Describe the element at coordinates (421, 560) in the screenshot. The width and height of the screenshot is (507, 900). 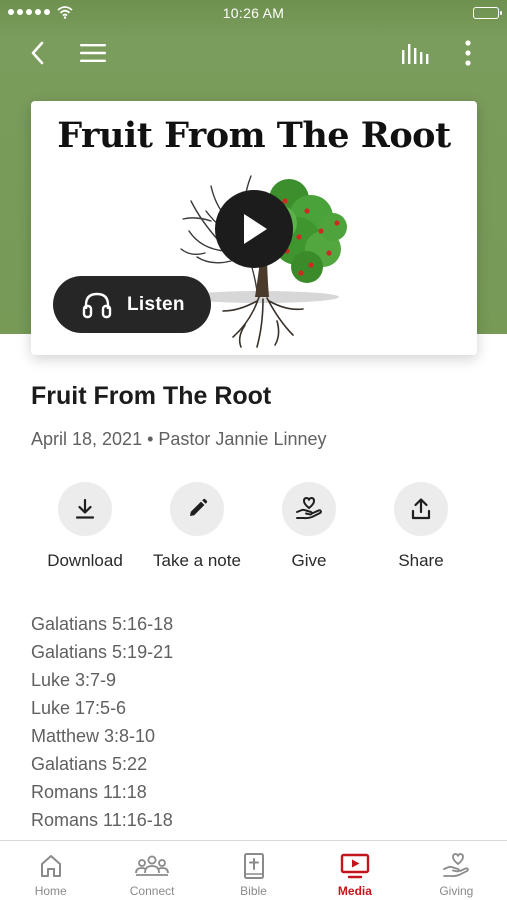
I see `share-label: Share` at that location.